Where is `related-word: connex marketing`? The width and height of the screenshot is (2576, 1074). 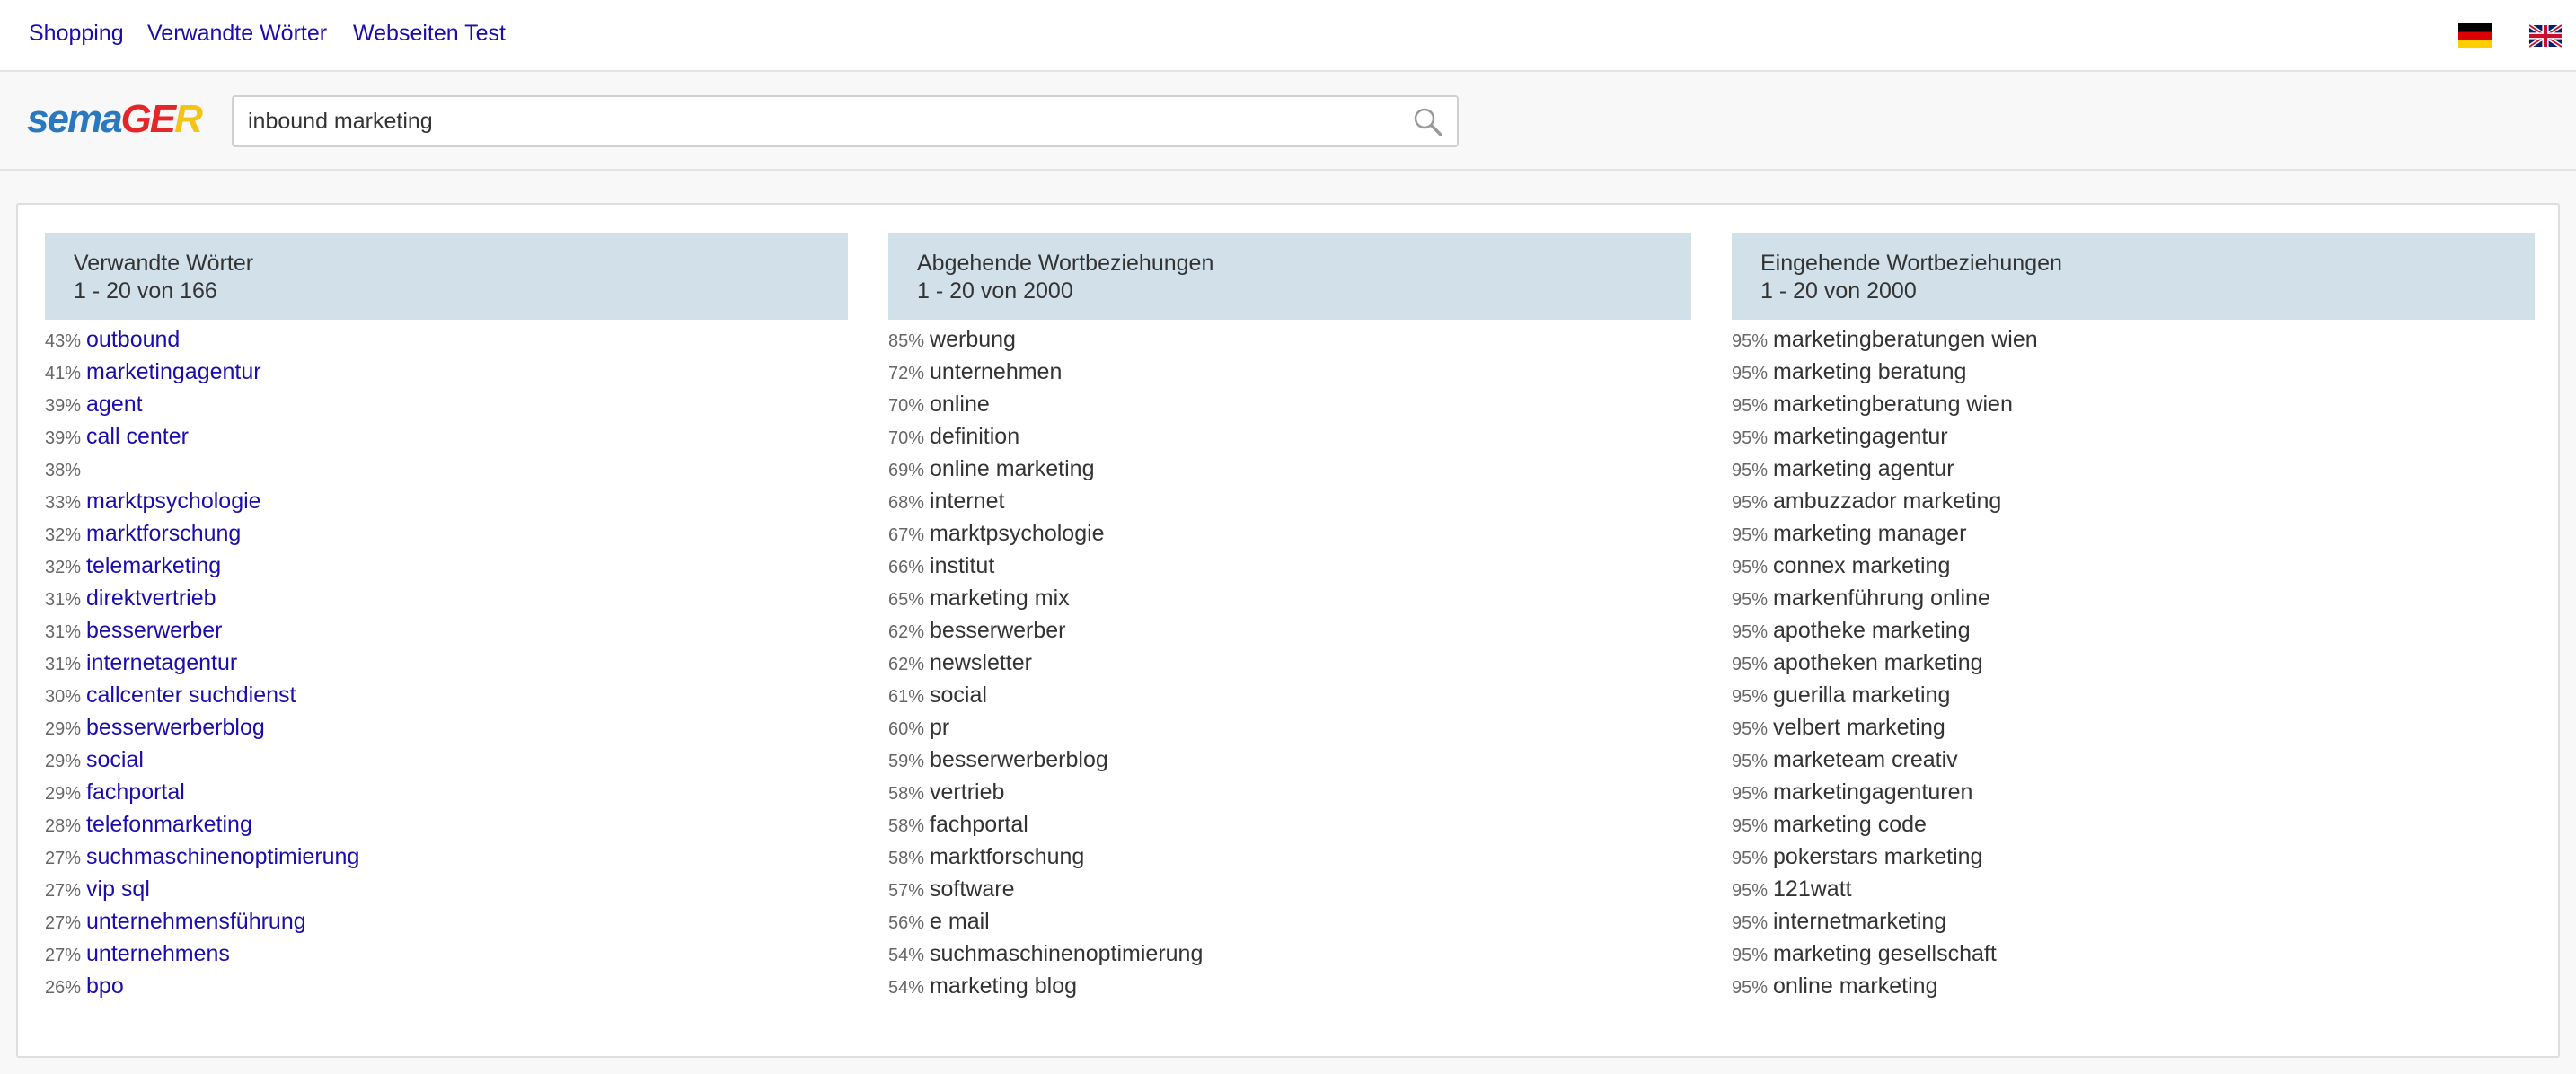 related-word: connex marketing is located at coordinates (1862, 565).